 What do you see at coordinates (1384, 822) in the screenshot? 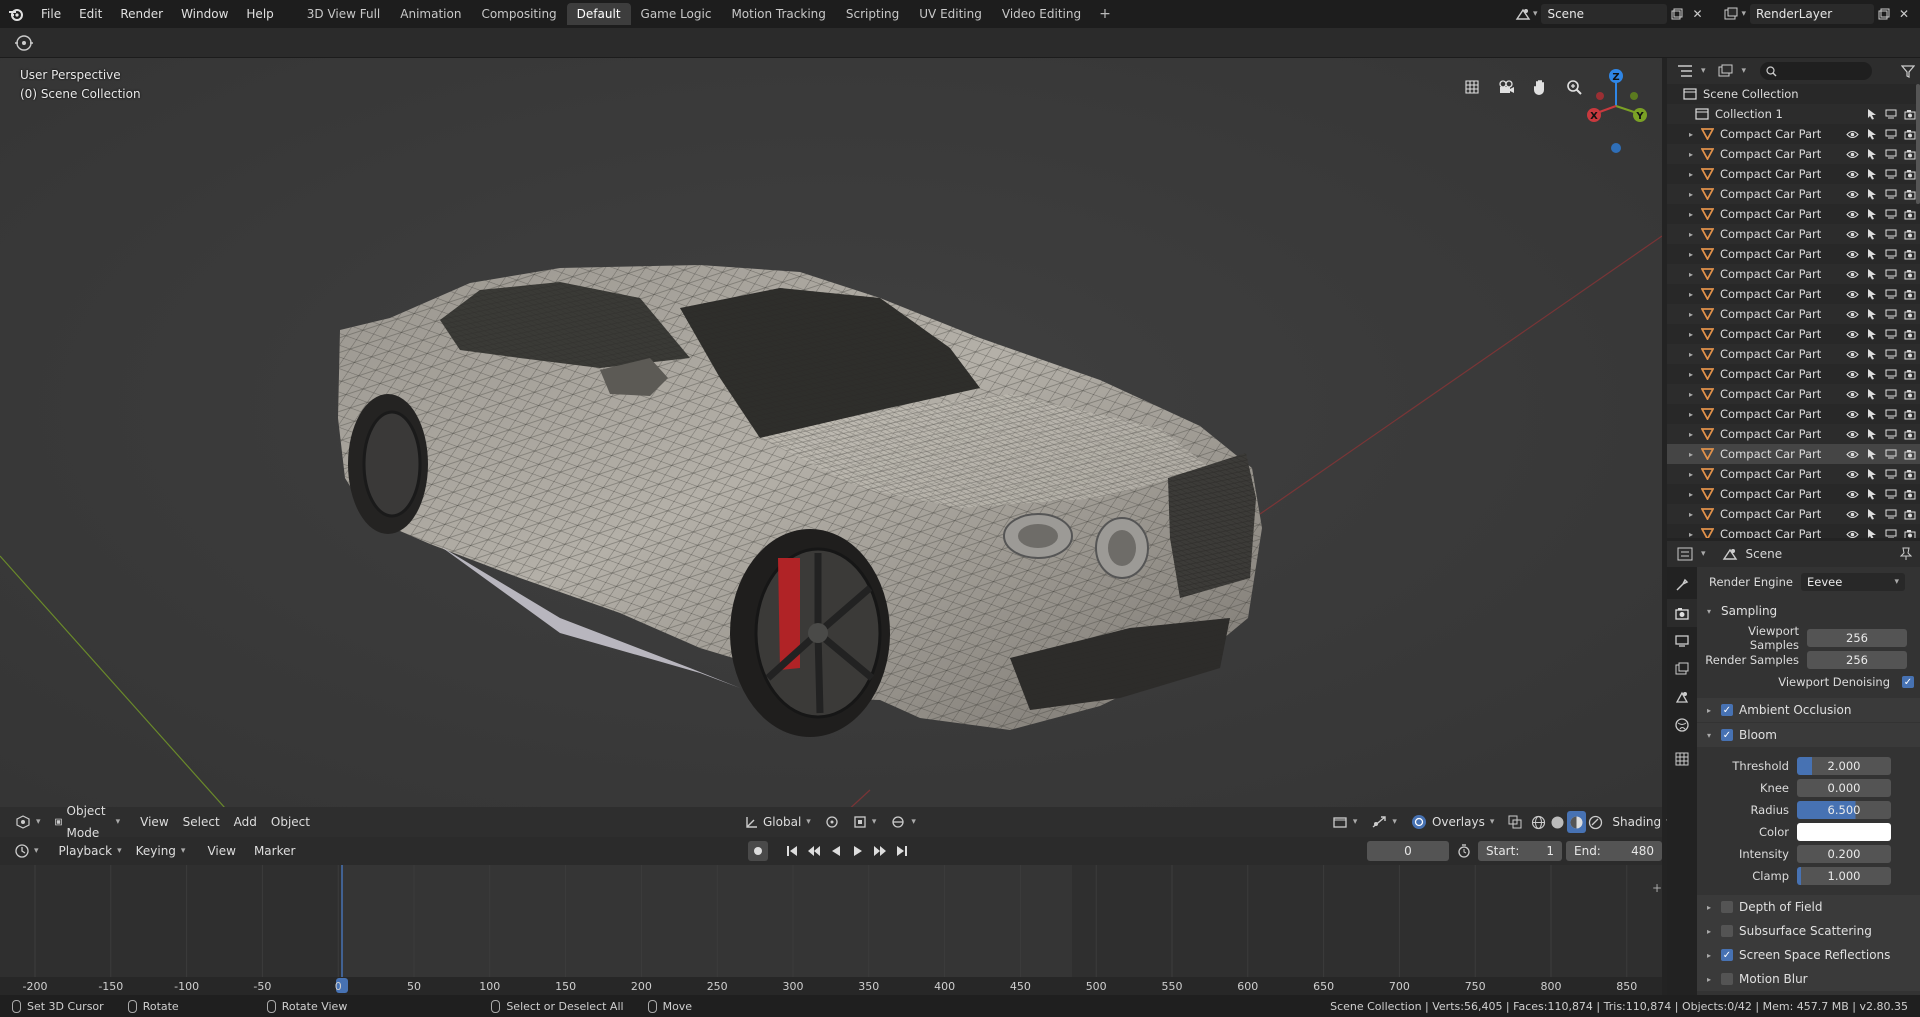
I see `gizmo-toggle-icon: ▾` at bounding box center [1384, 822].